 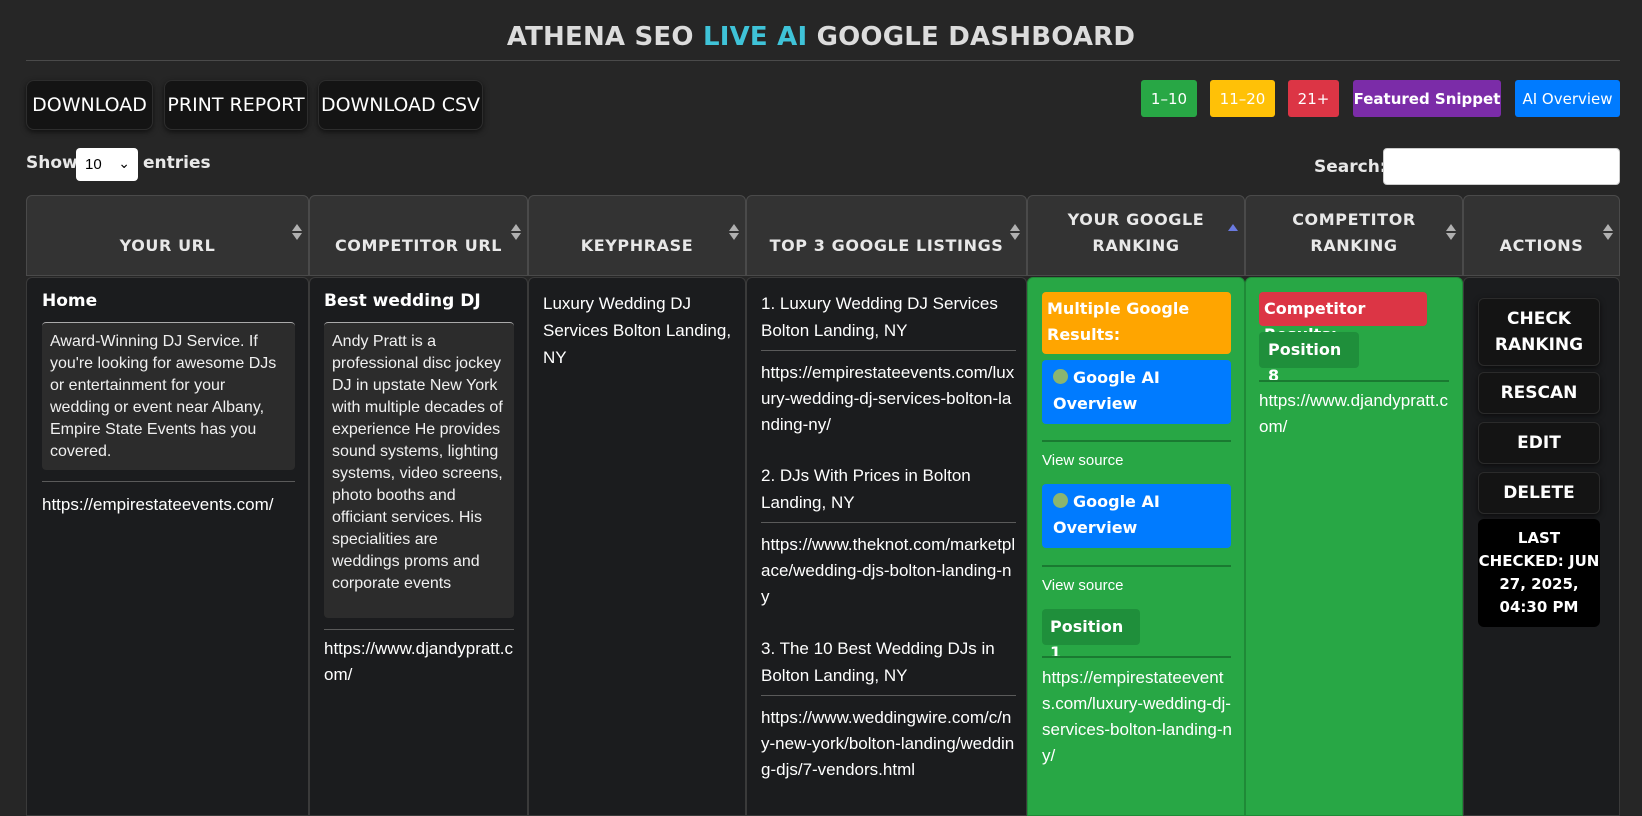 What do you see at coordinates (1354, 414) in the screenshot?
I see `competitor-ranking-url-link: https://www.djandypratt.com/` at bounding box center [1354, 414].